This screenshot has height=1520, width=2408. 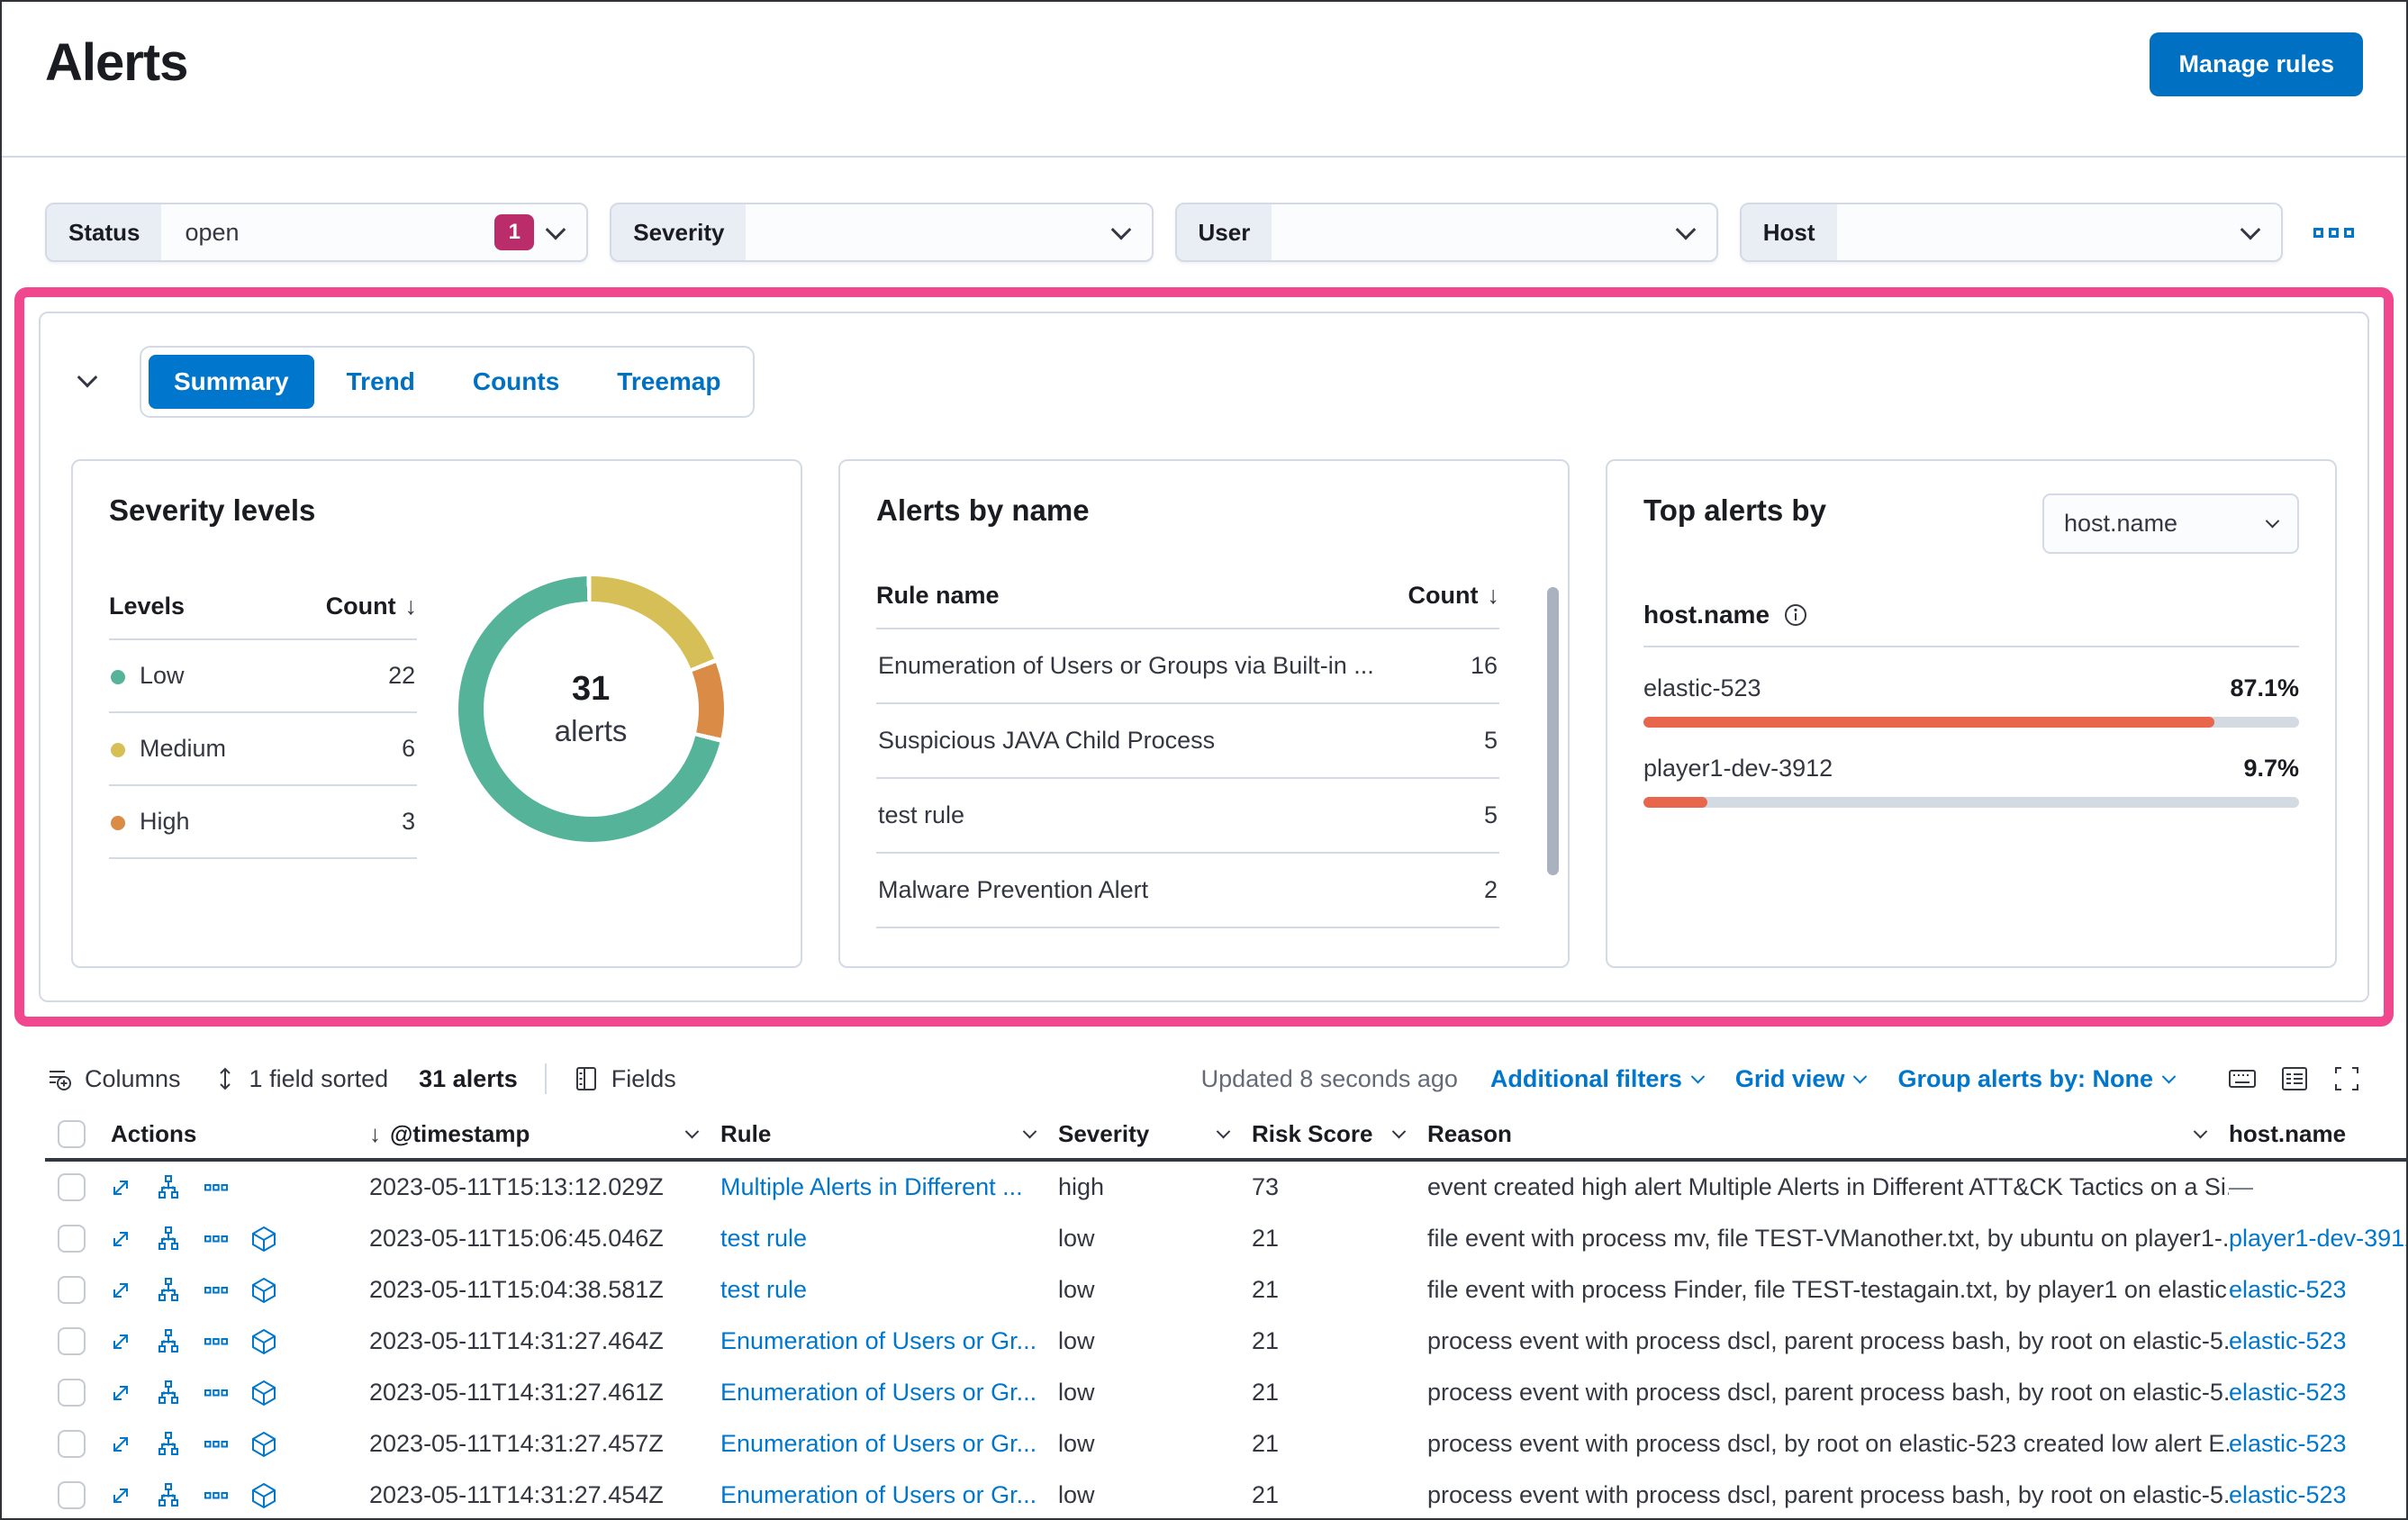 What do you see at coordinates (2317, 1134) in the screenshot?
I see `header-host-name: host.name` at bounding box center [2317, 1134].